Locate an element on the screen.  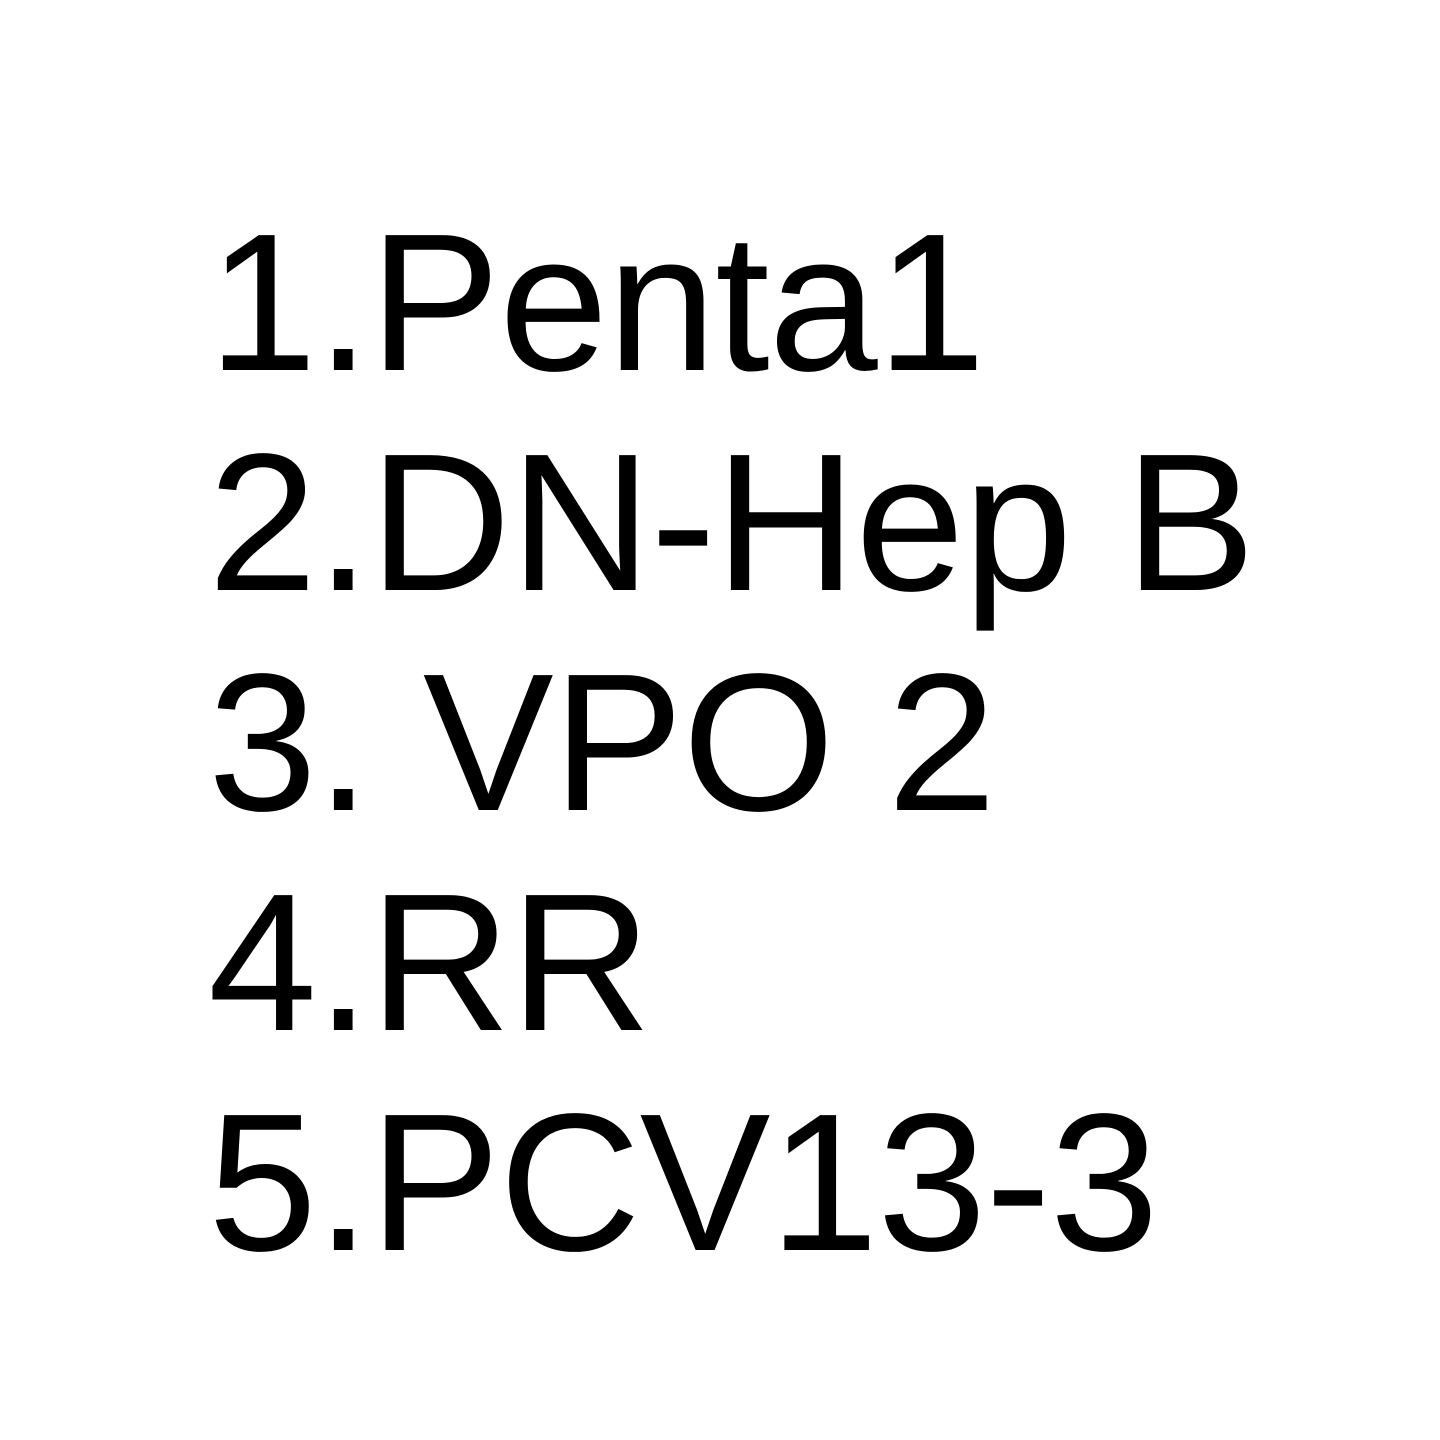
list-item: 5.PCV13-3 is located at coordinates (683, 1182).